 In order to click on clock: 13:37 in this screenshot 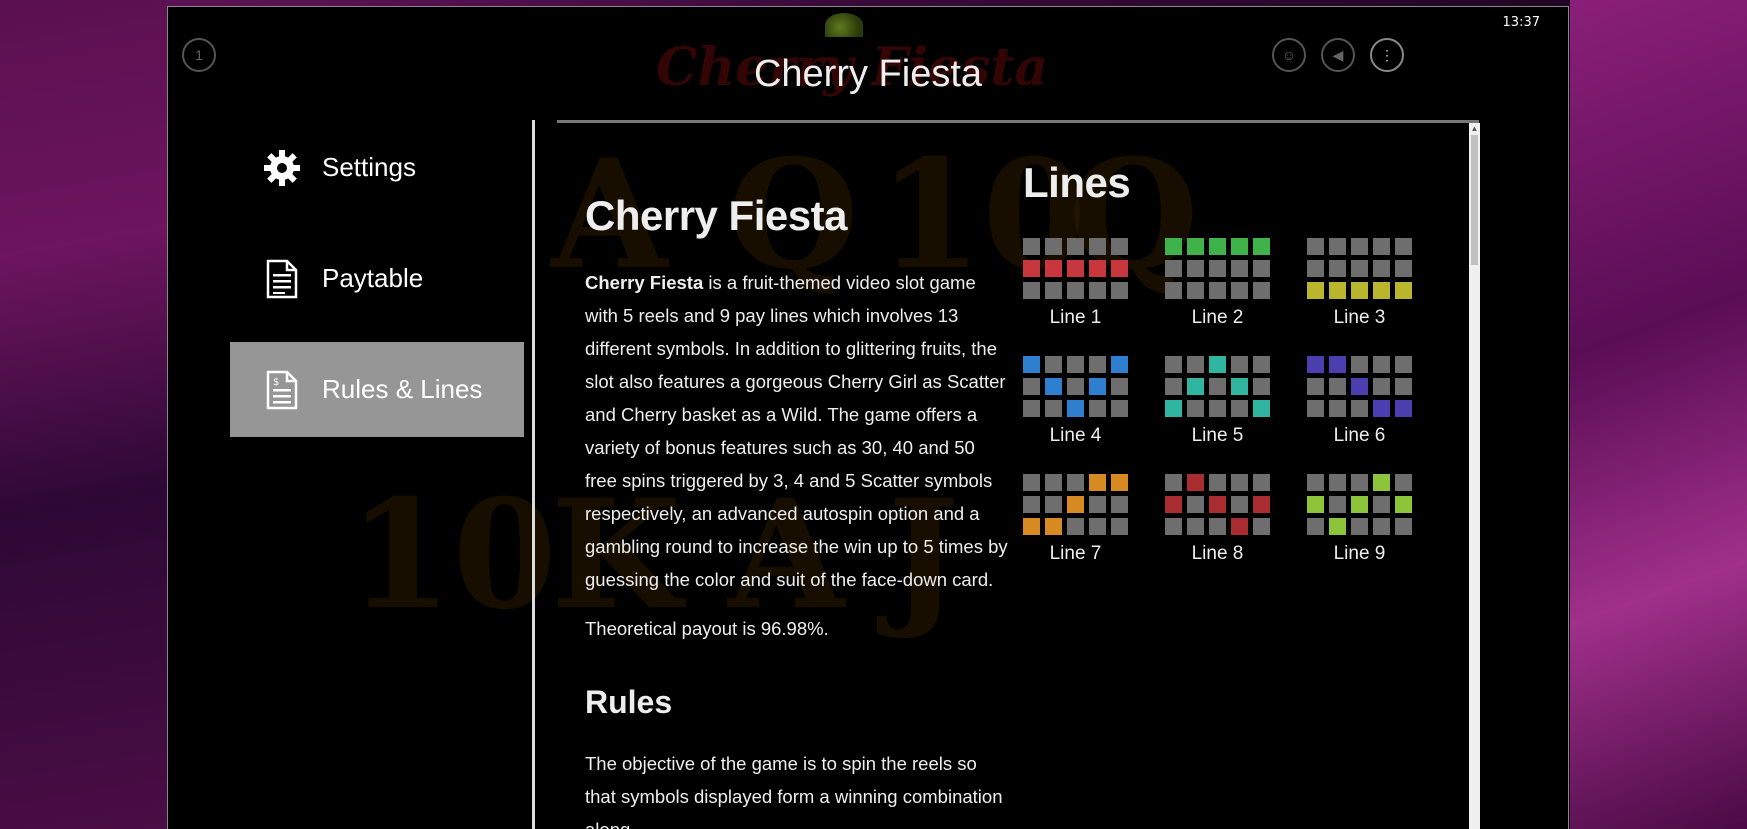, I will do `click(1521, 22)`.